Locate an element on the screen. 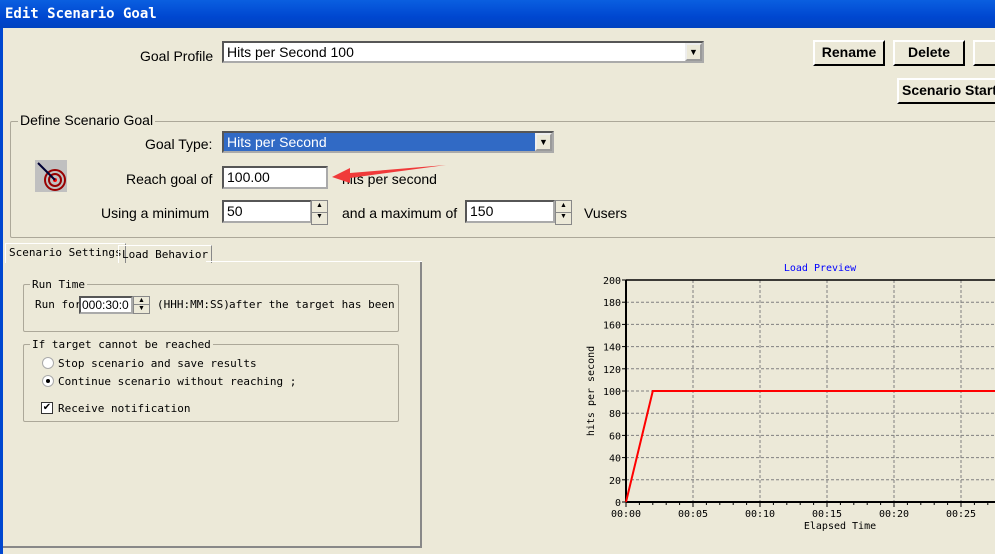 The width and height of the screenshot is (995, 554). x-axis-label: Elapsed Time is located at coordinates (840, 526).